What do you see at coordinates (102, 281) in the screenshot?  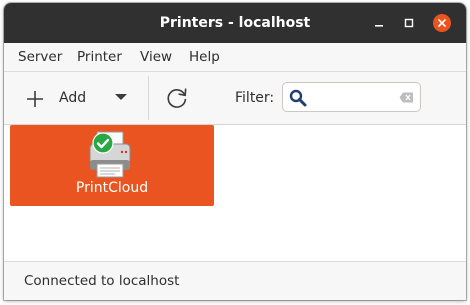 I see `status-text: Connected to localhost` at bounding box center [102, 281].